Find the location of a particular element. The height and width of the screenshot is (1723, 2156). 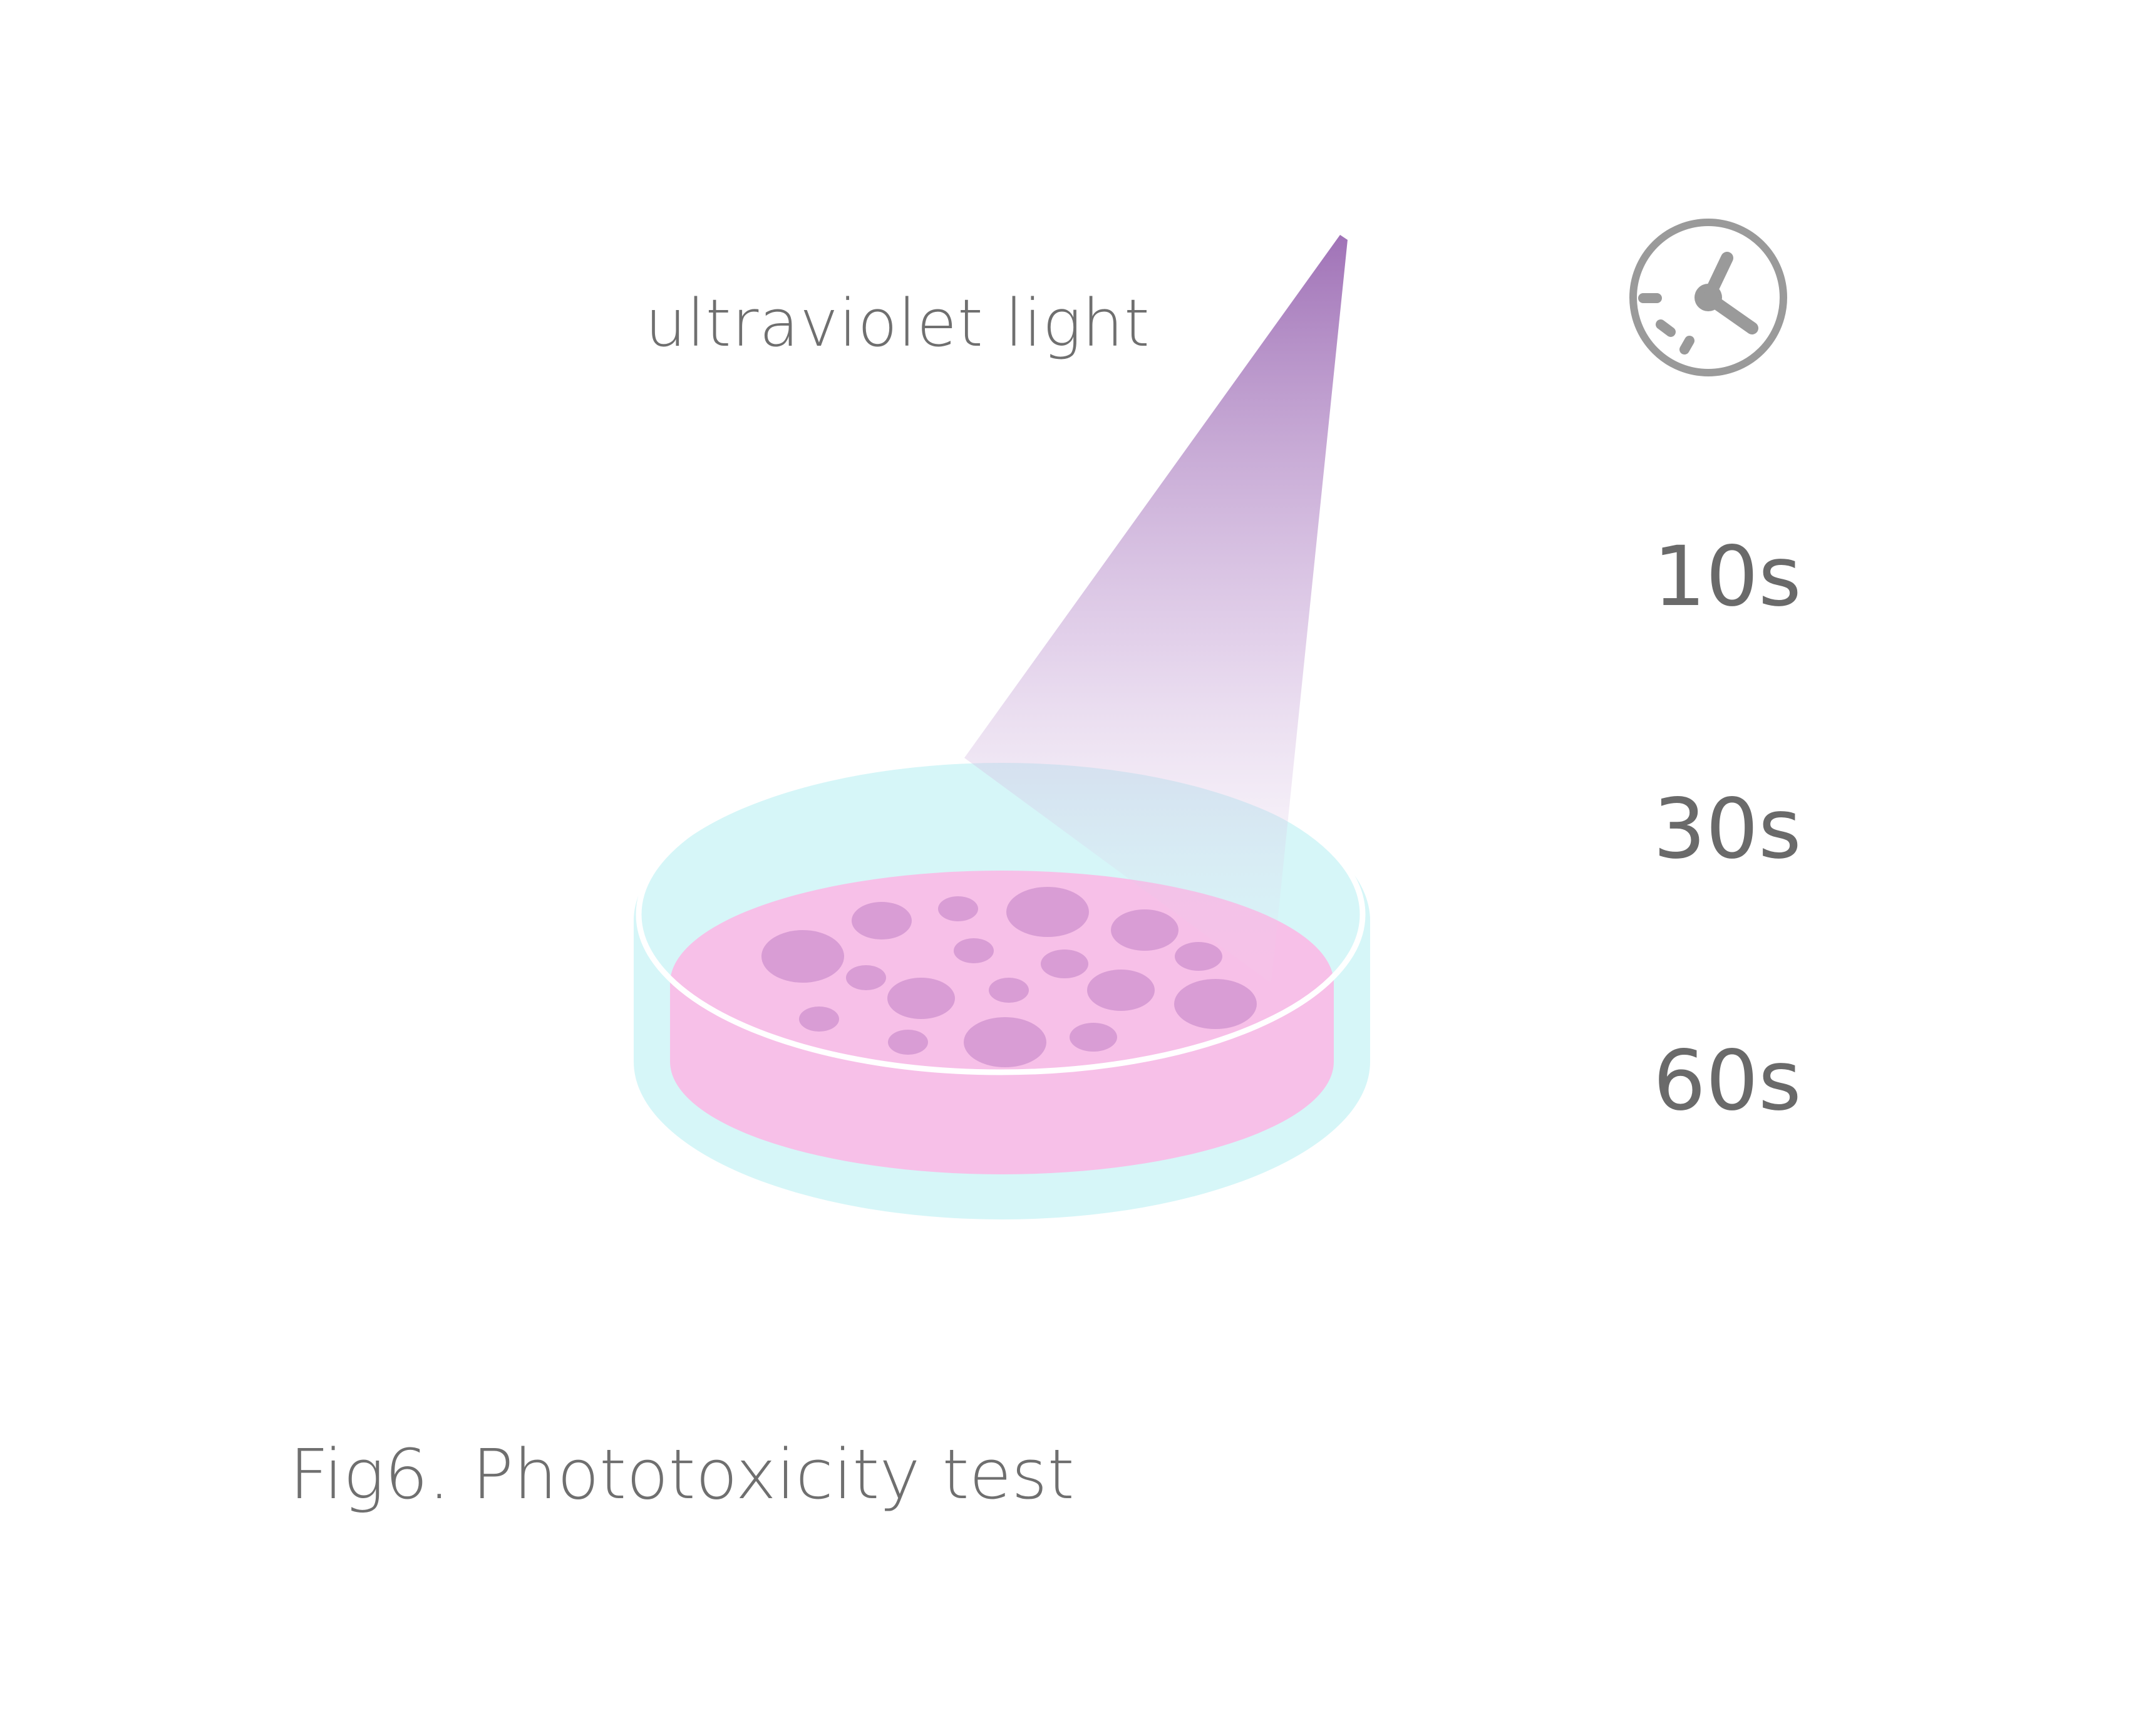

figure-caption: Fig6. Phototoxicity test is located at coordinates (682, 1474).